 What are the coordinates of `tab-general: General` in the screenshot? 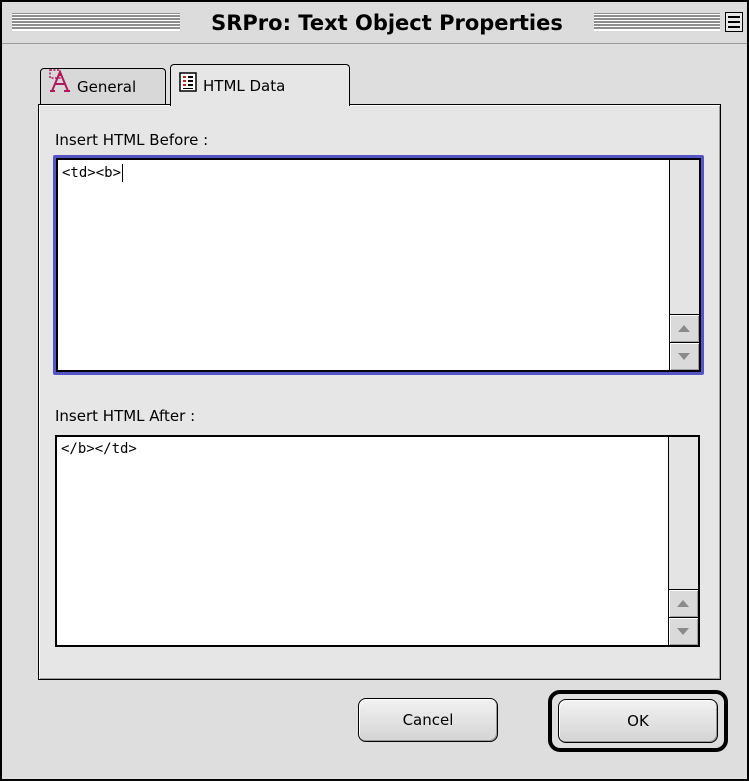 It's located at (103, 86).